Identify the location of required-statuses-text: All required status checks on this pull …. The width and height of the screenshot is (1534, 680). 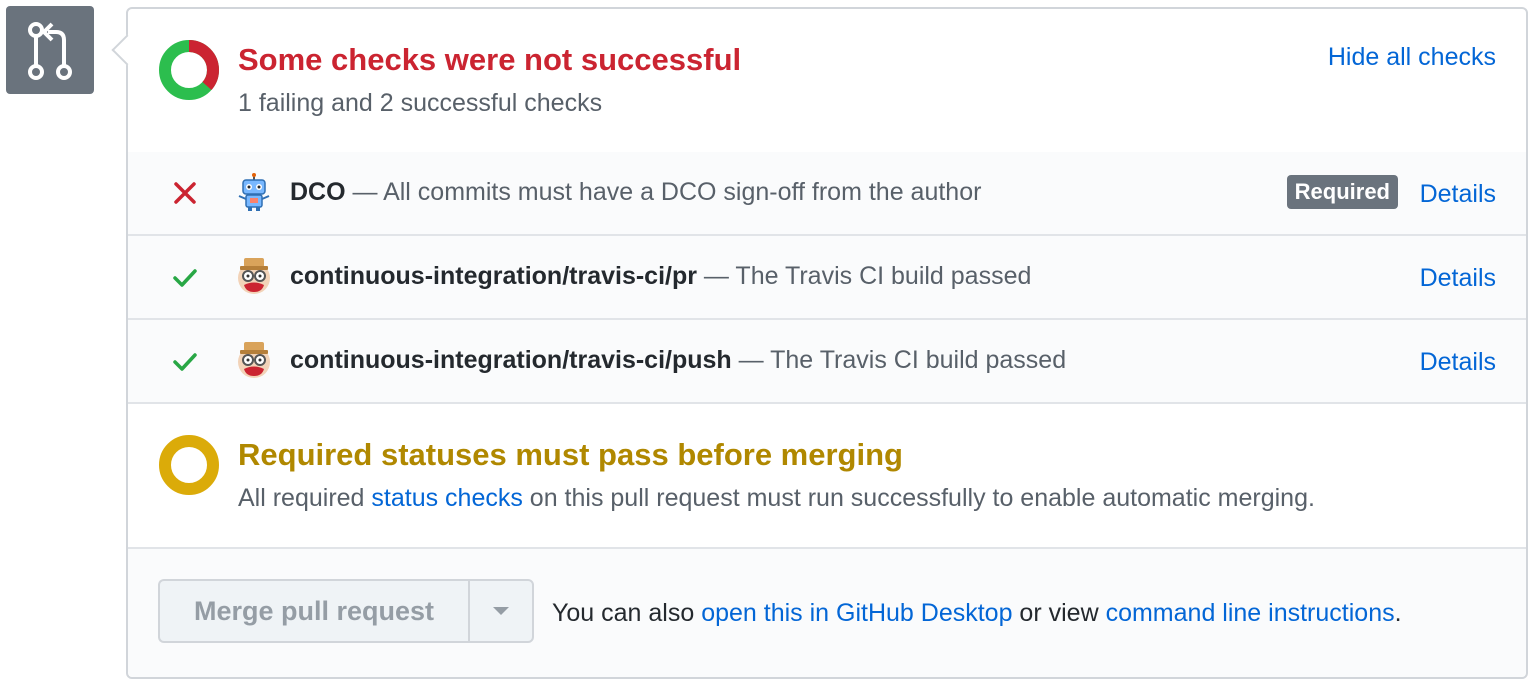
(776, 498).